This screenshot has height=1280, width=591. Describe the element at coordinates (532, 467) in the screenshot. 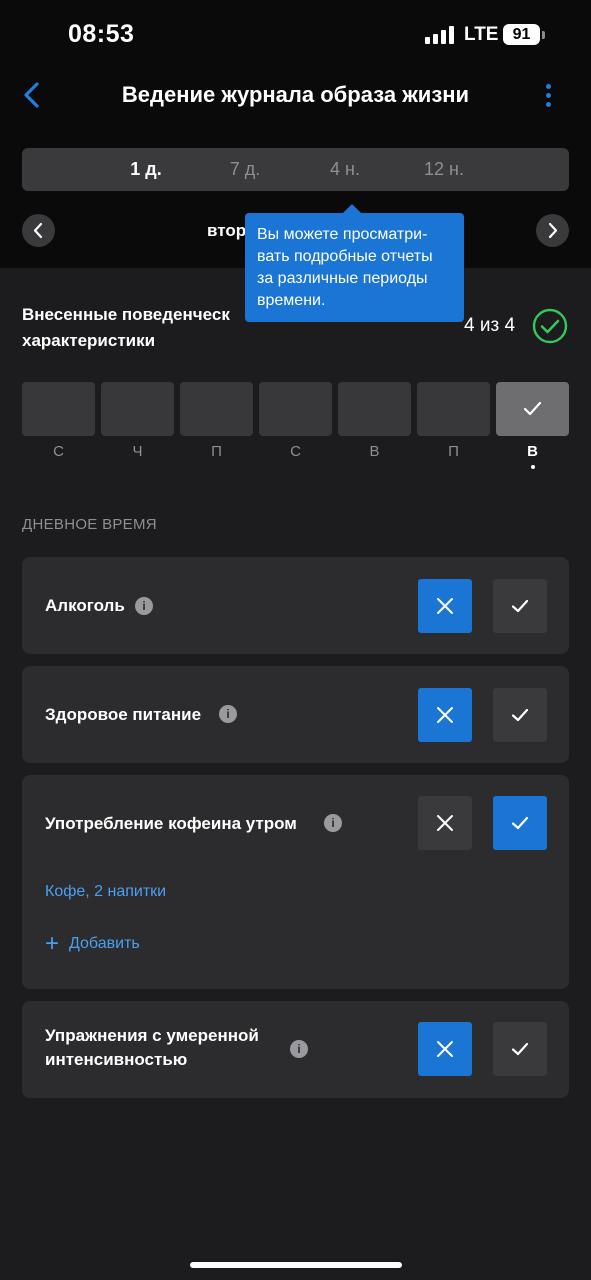

I see `today-indicator` at that location.